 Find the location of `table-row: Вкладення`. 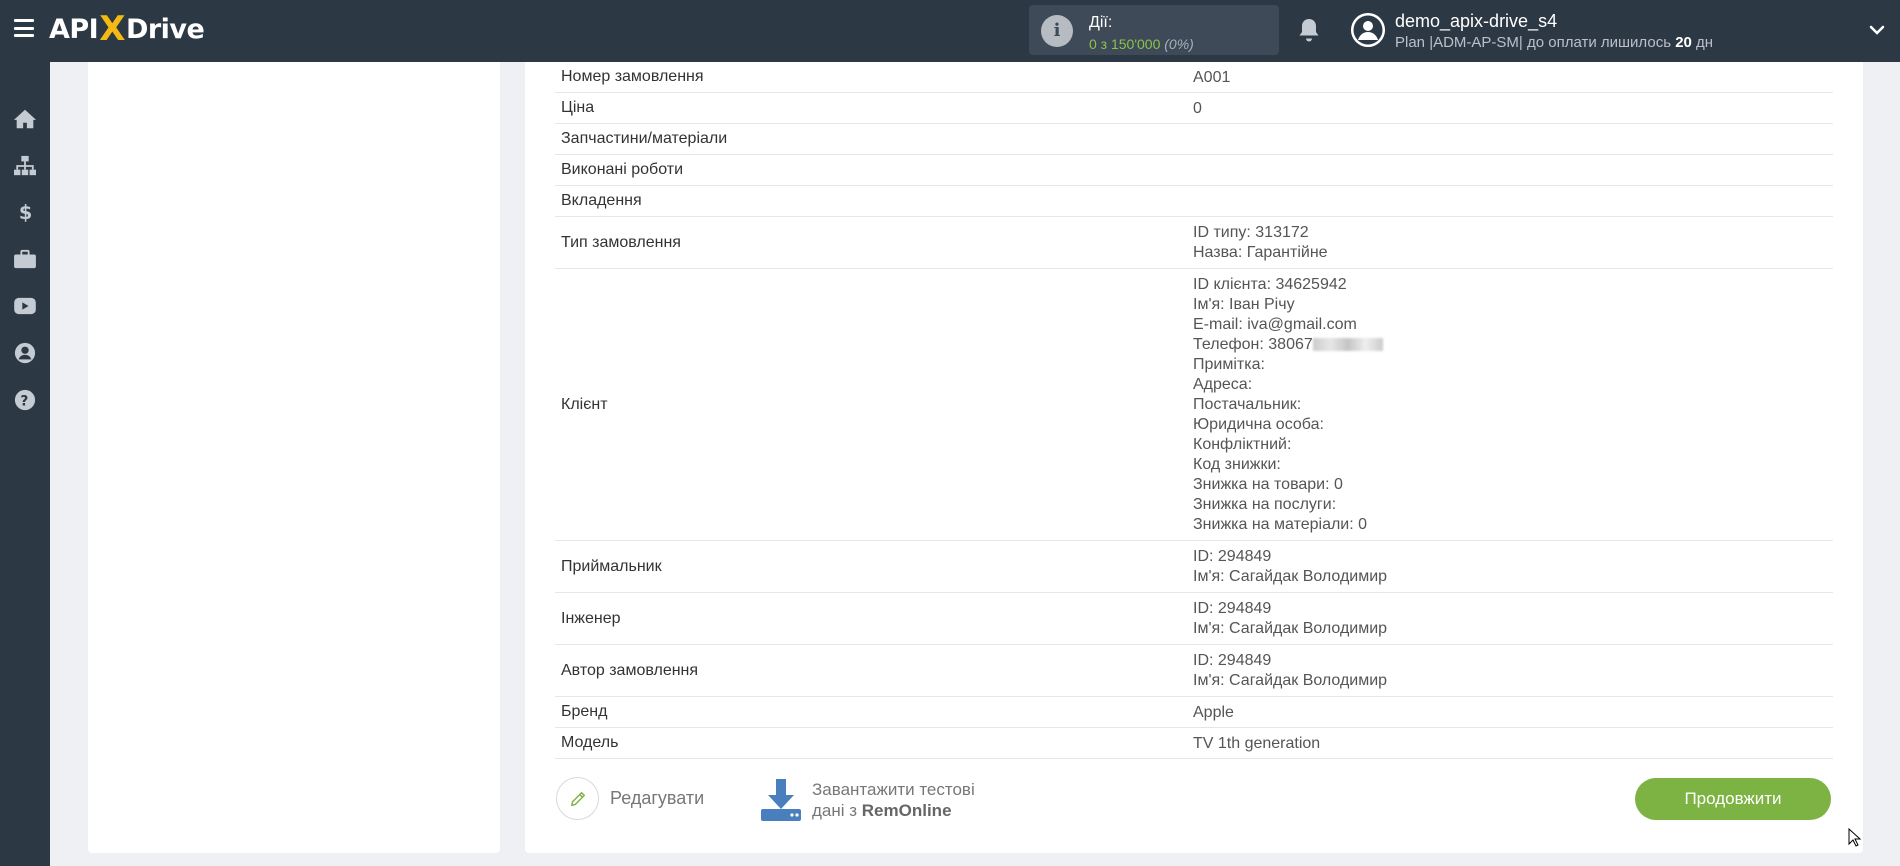

table-row: Вкладення is located at coordinates (1194, 201).